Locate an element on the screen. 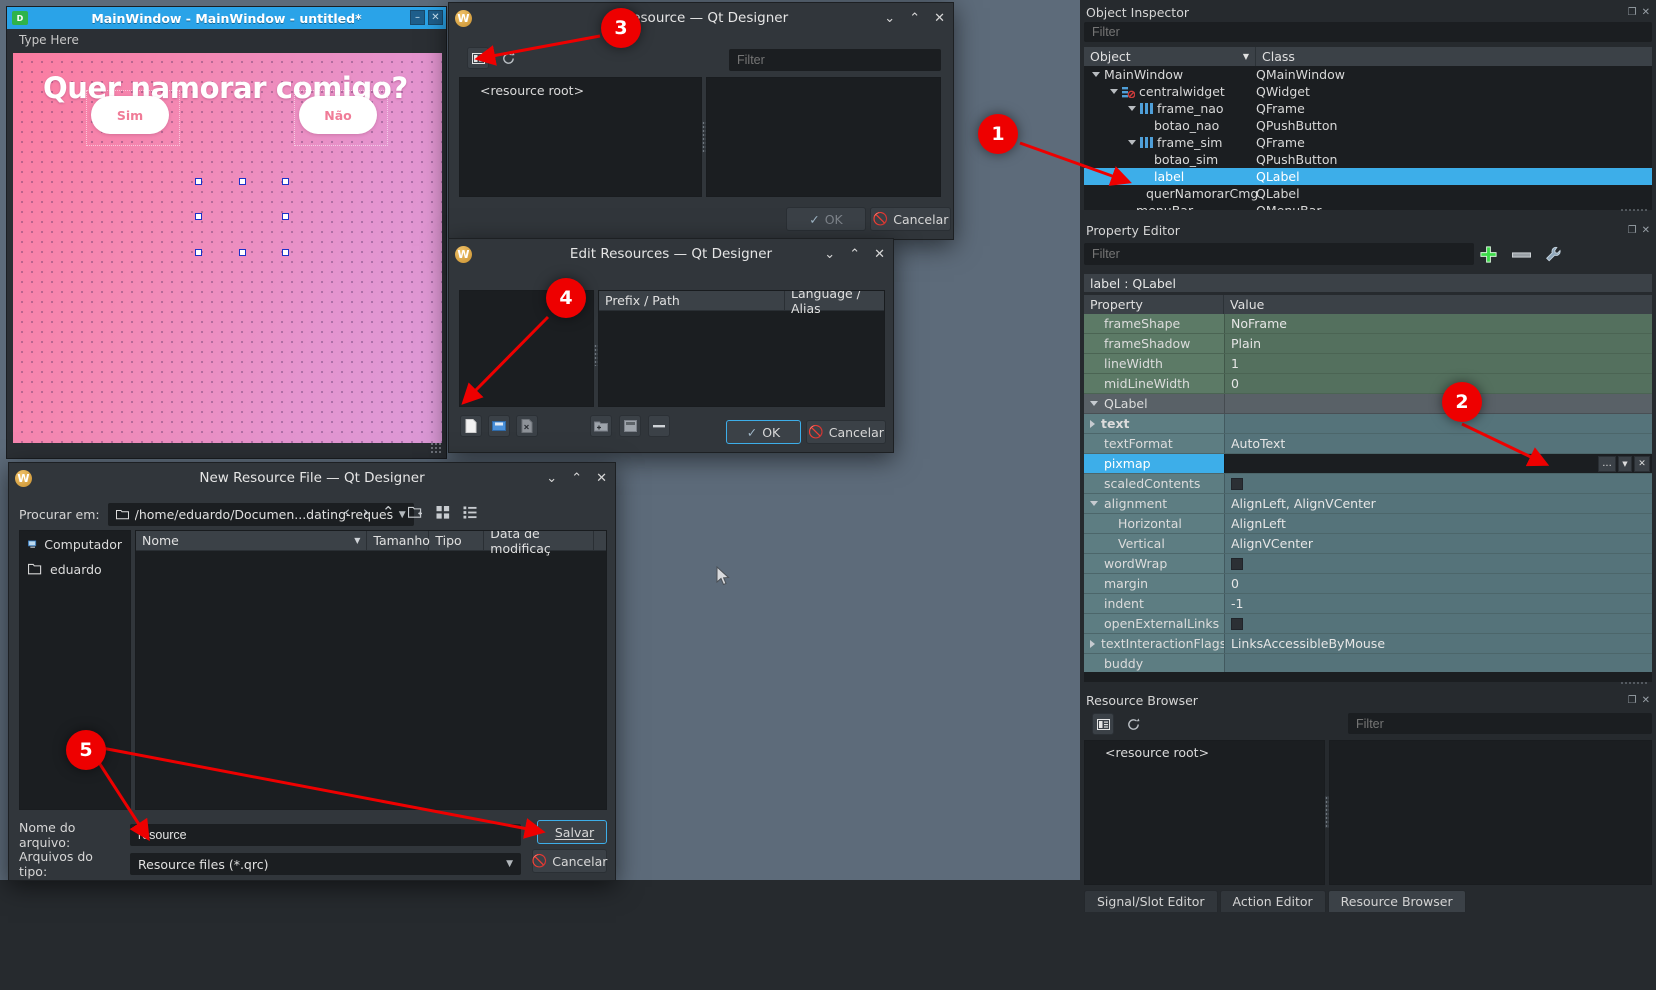  property-value: AlignLeft, AlignVCenter is located at coordinates (1438, 503).